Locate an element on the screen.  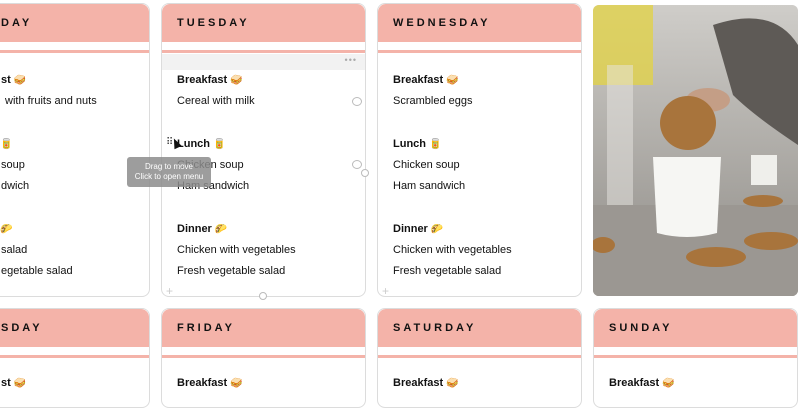
day-title: SUNDAY is located at coordinates (641, 328).